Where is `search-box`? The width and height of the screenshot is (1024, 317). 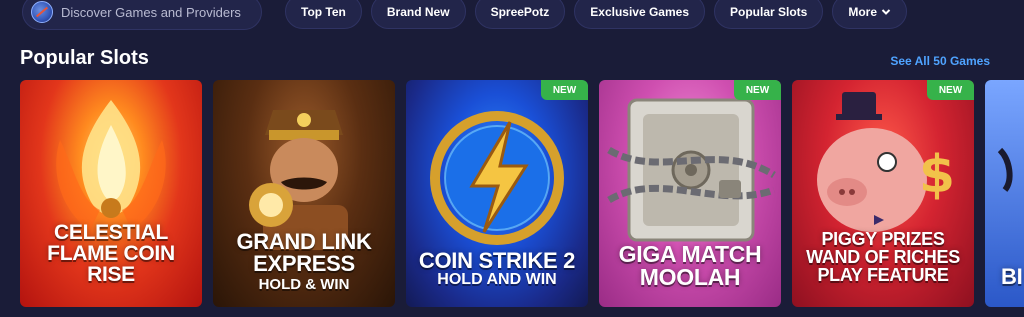
search-box is located at coordinates (142, 15).